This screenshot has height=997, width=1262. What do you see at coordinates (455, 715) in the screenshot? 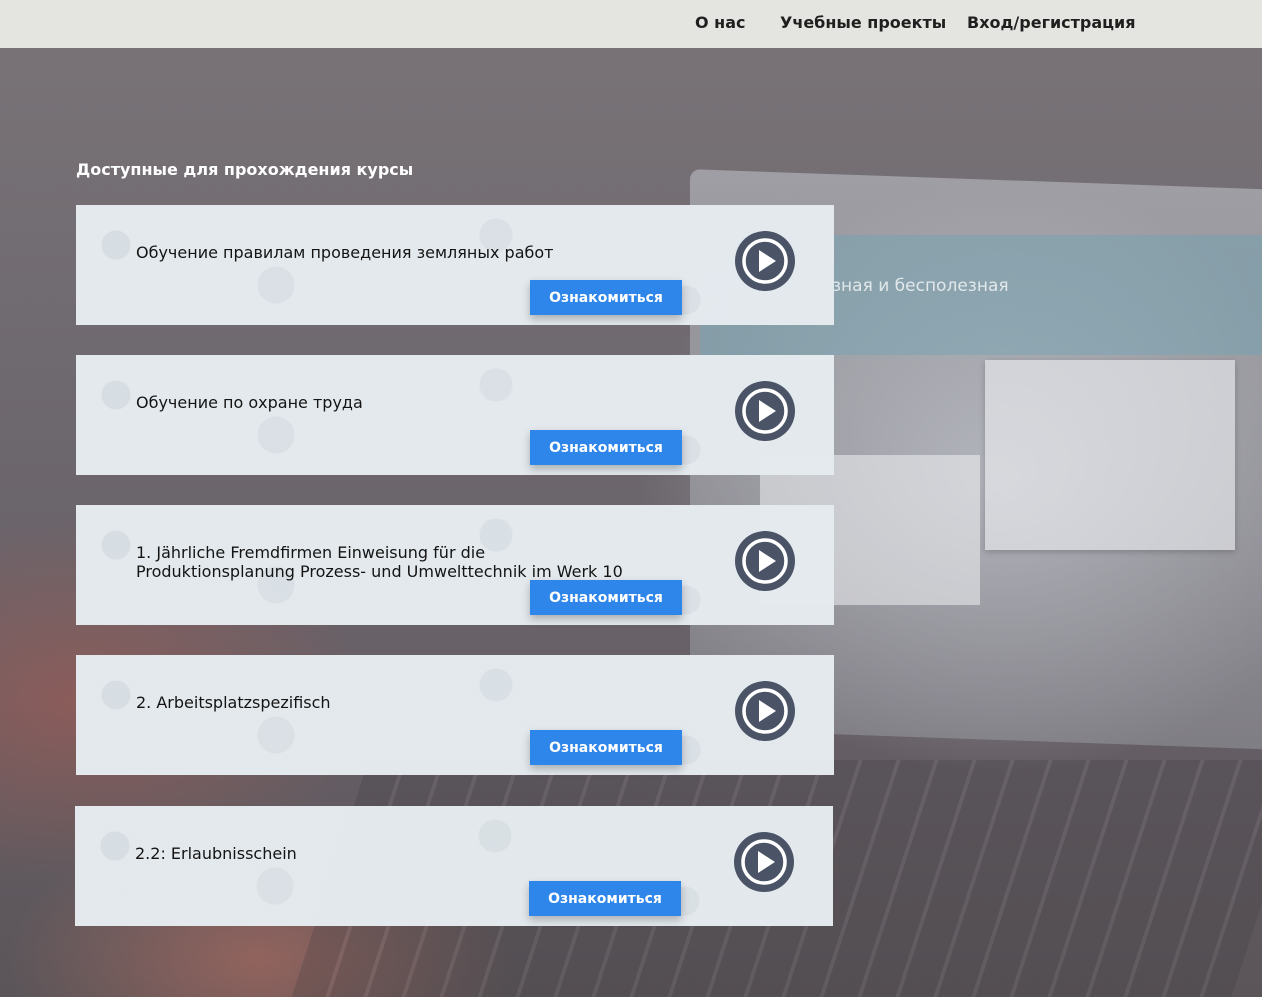
I see `course-card: 2. Arbeitsplatzspezifisch Ознакомиться` at bounding box center [455, 715].